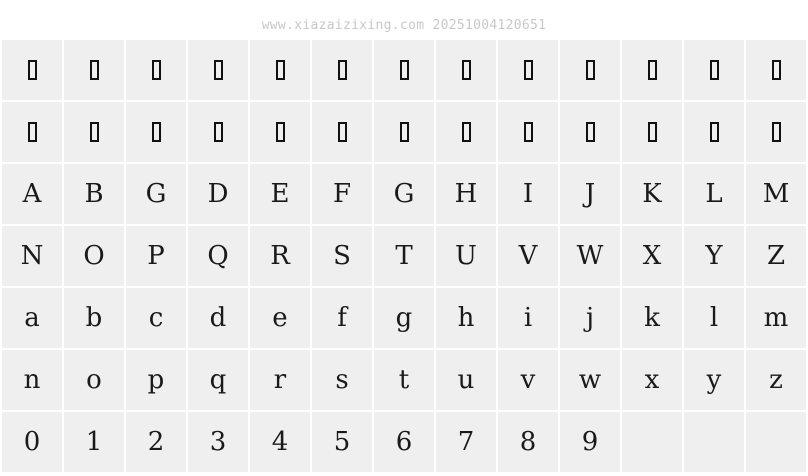 This screenshot has height=476, width=808. What do you see at coordinates (94, 380) in the screenshot?
I see `glyph-cell: o` at bounding box center [94, 380].